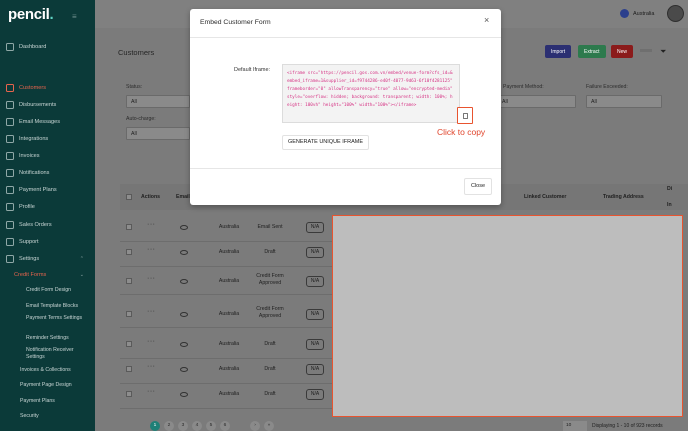 Image resolution: width=688 pixels, height=431 pixels. Describe the element at coordinates (49, 224) in the screenshot. I see `sidebar-item-sales-orders: Sales Orders` at that location.